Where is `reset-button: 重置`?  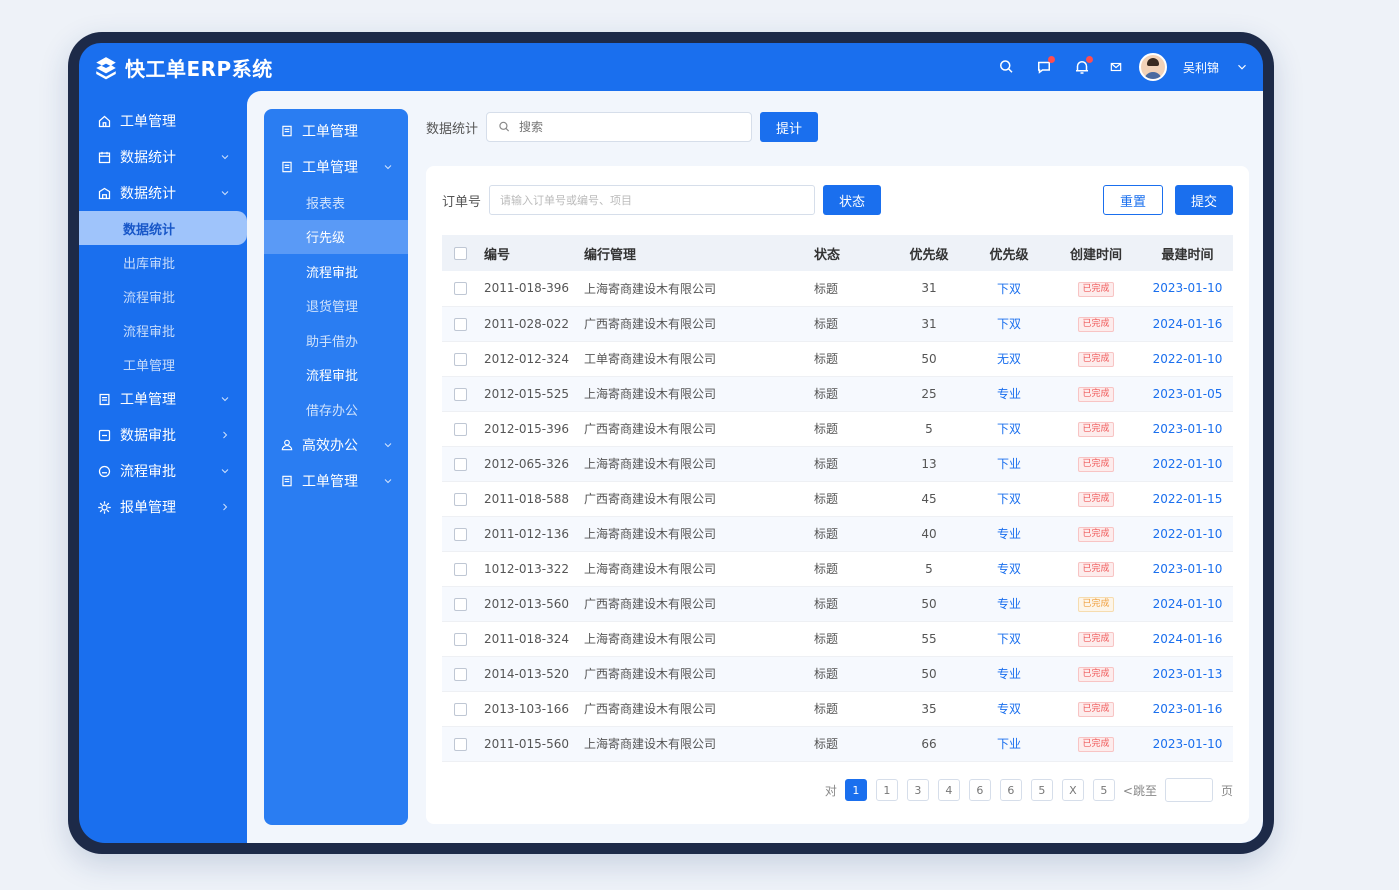 reset-button: 重置 is located at coordinates (1132, 200).